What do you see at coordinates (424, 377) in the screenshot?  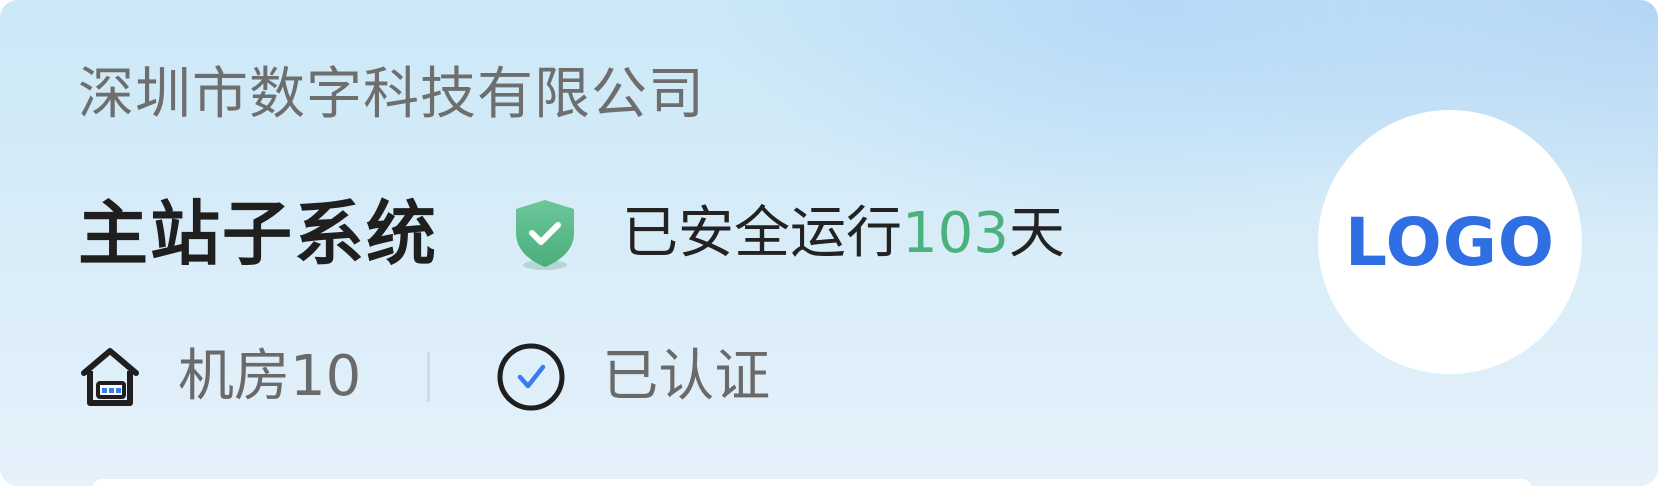 I see `meta-row: 机房10 已认证` at bounding box center [424, 377].